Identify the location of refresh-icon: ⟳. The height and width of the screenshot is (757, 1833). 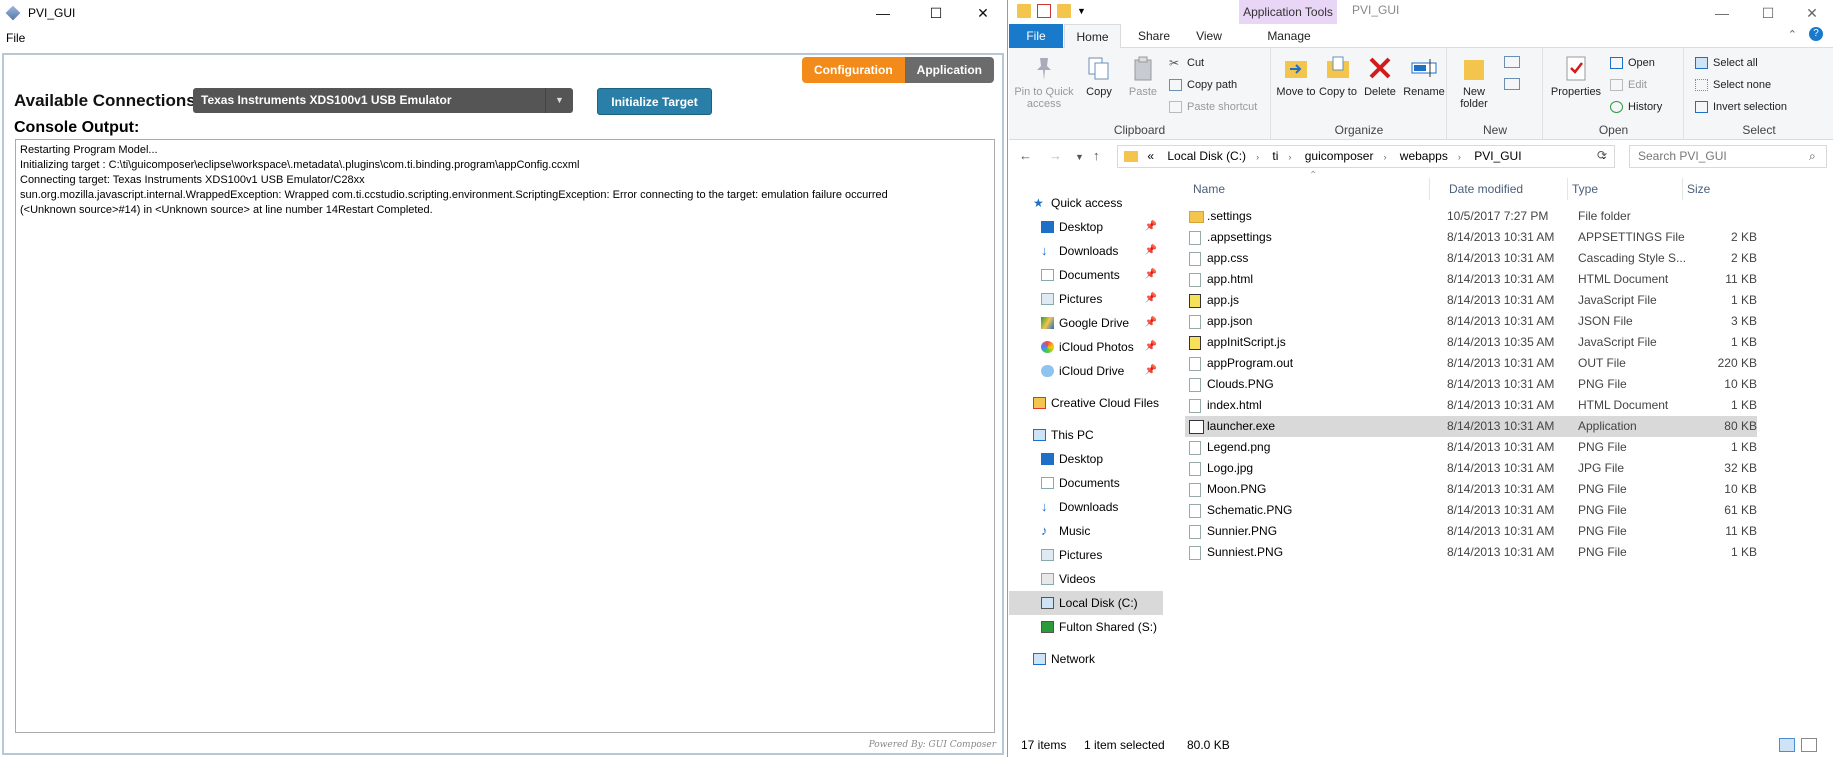
(1602, 155).